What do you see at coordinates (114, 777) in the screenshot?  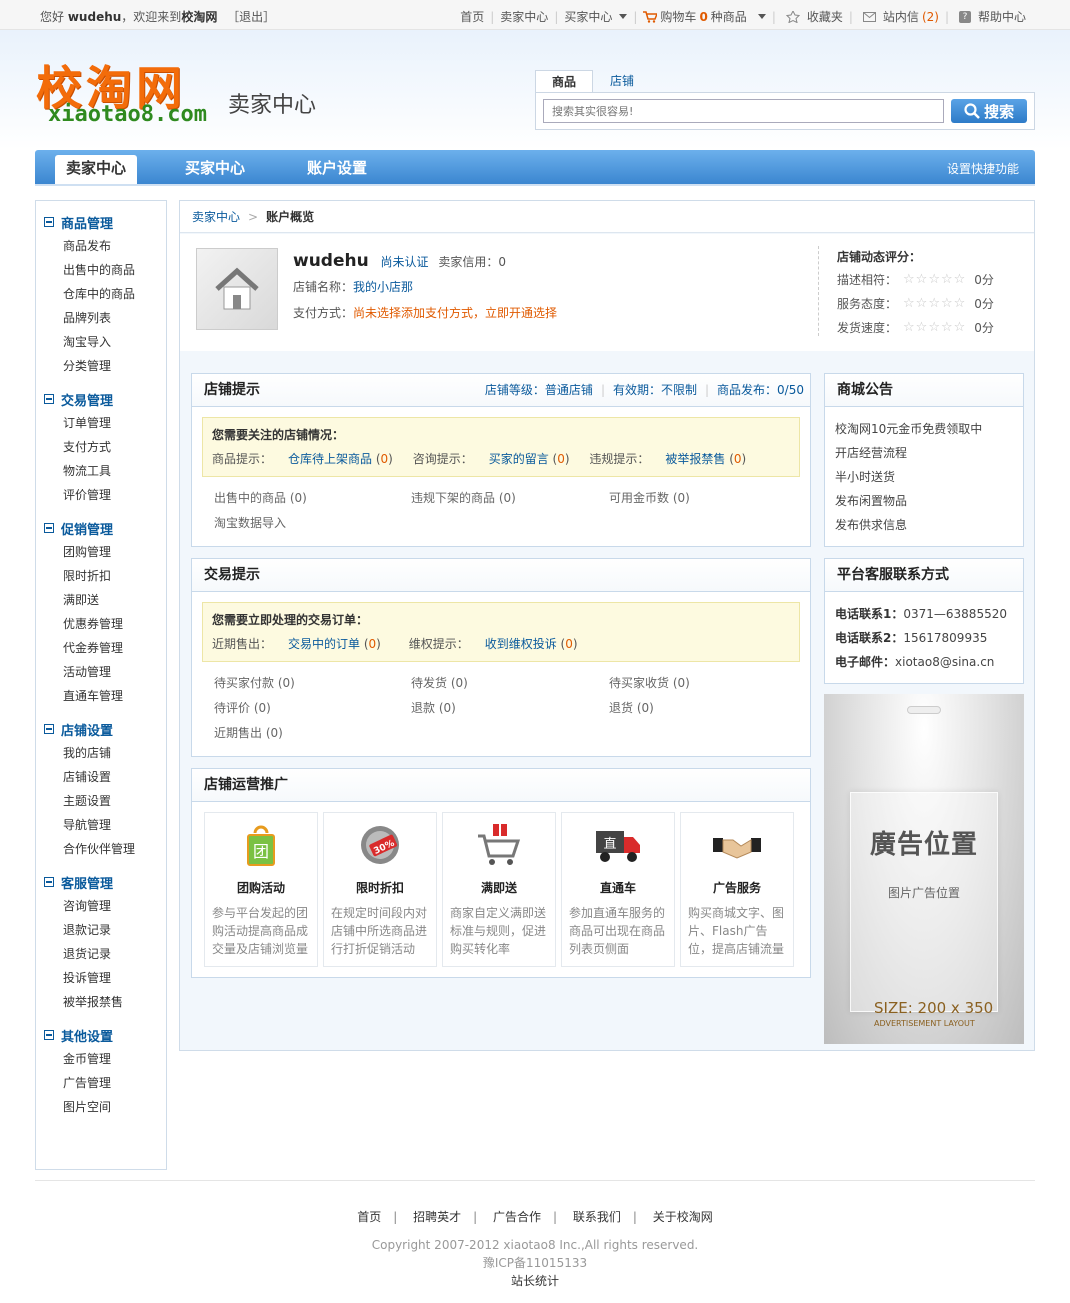 I see `sidebar-item: 店铺设置` at bounding box center [114, 777].